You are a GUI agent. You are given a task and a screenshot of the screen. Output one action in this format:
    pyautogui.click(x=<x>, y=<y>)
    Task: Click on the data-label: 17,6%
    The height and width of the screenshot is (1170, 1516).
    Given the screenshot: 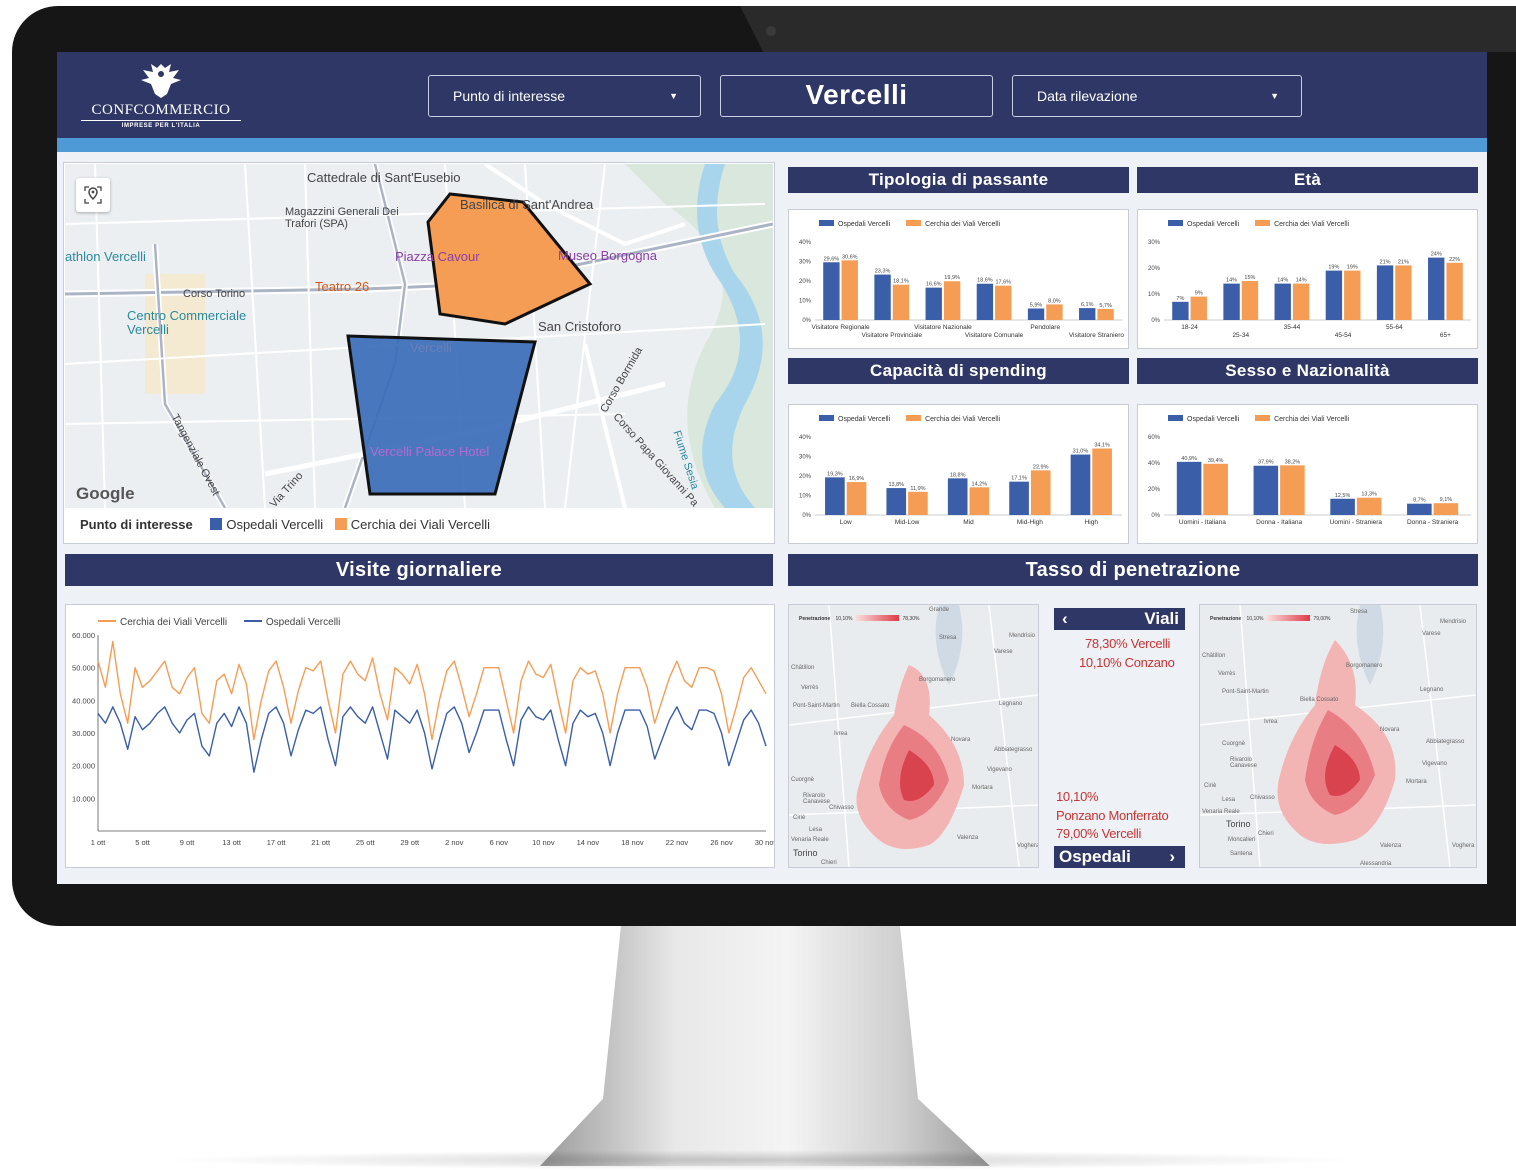 What is the action you would take?
    pyautogui.click(x=1003, y=283)
    